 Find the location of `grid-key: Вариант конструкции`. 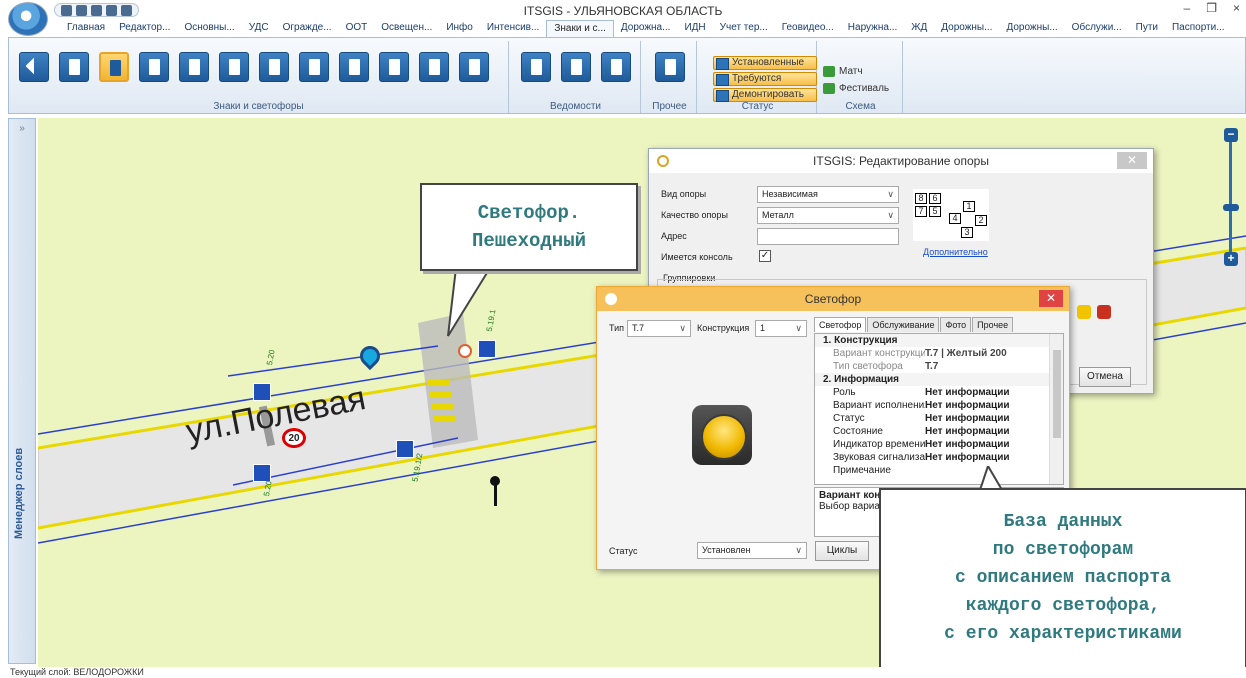

grid-key: Вариант конструкции is located at coordinates (879, 353).